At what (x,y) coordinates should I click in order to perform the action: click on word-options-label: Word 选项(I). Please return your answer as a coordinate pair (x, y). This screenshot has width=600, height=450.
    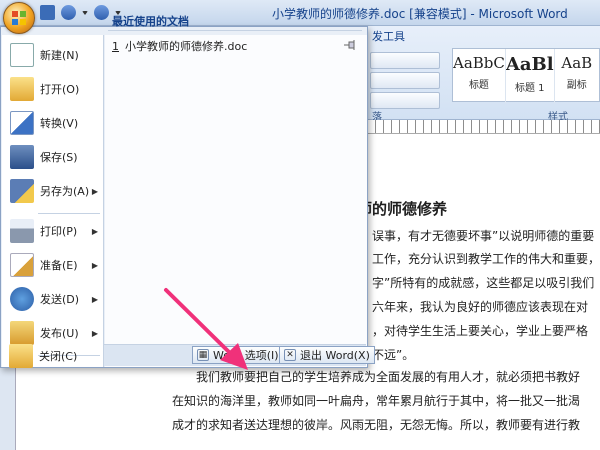
    Looking at the image, I should click on (246, 355).